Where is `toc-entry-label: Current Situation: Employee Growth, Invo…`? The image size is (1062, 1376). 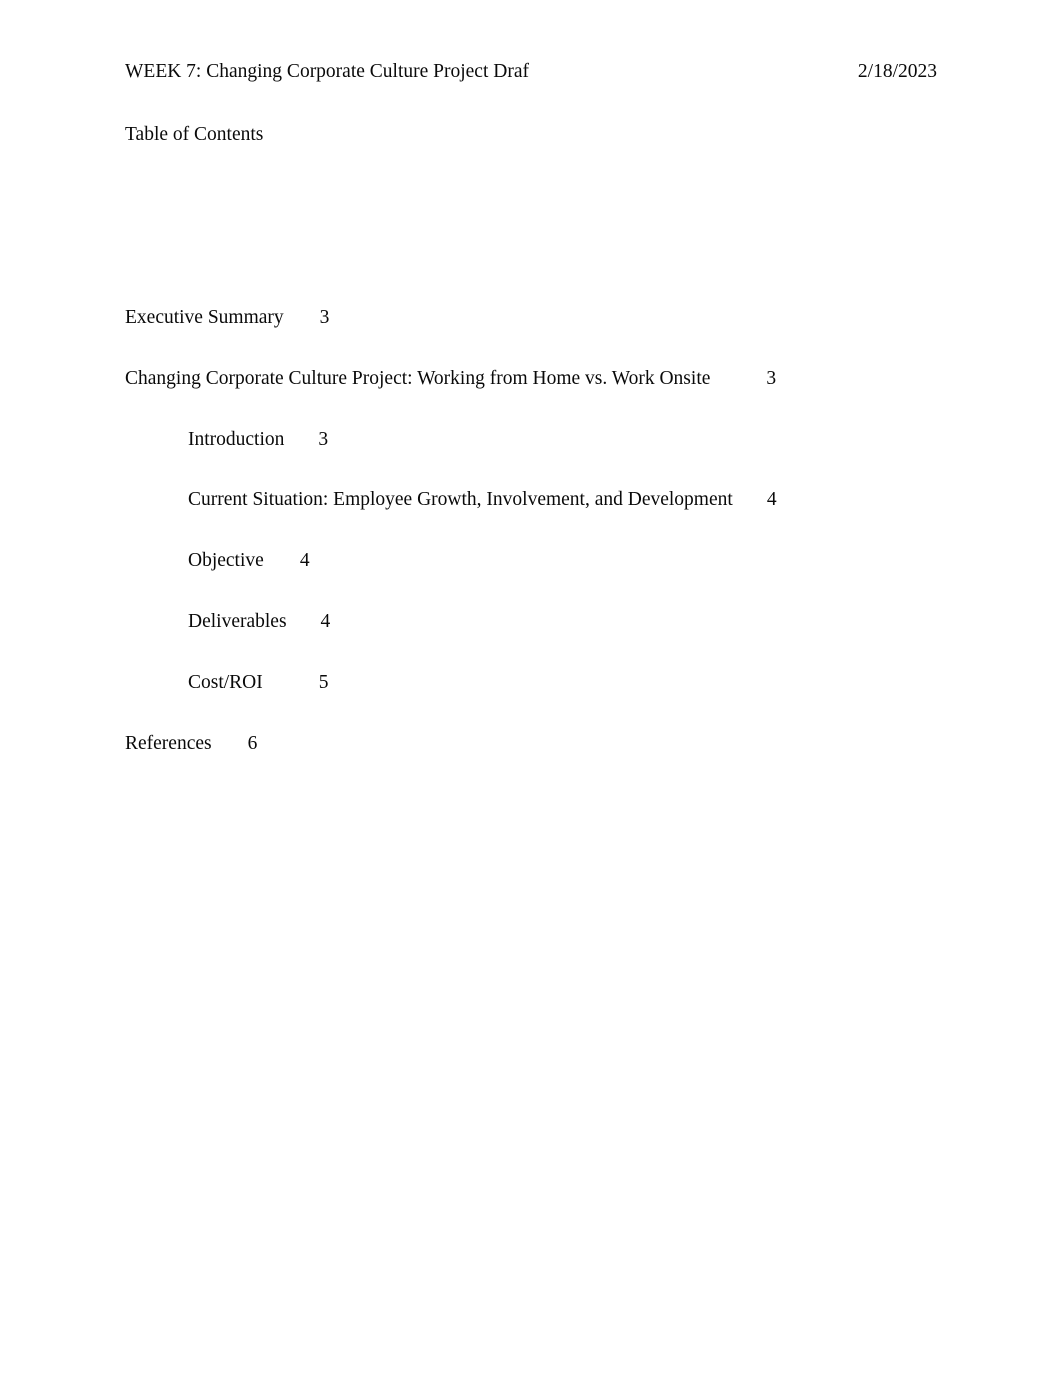
toc-entry-label: Current Situation: Employee Growth, Invo… is located at coordinates (460, 500).